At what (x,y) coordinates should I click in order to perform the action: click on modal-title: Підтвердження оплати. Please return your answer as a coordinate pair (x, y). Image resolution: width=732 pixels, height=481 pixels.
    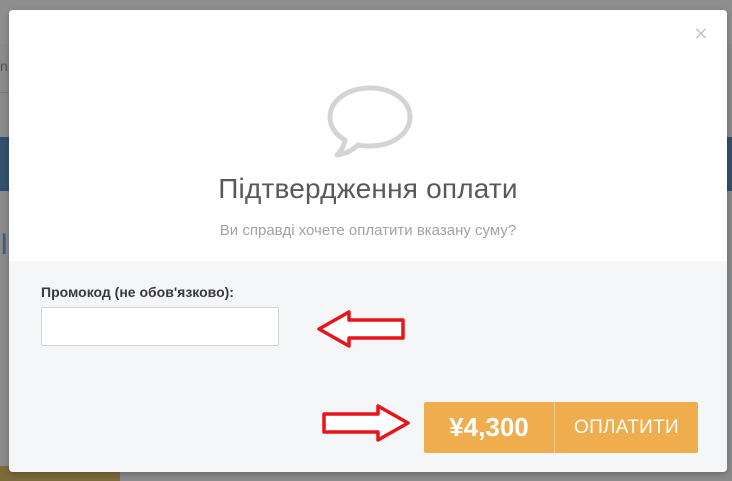
    Looking at the image, I should click on (368, 188).